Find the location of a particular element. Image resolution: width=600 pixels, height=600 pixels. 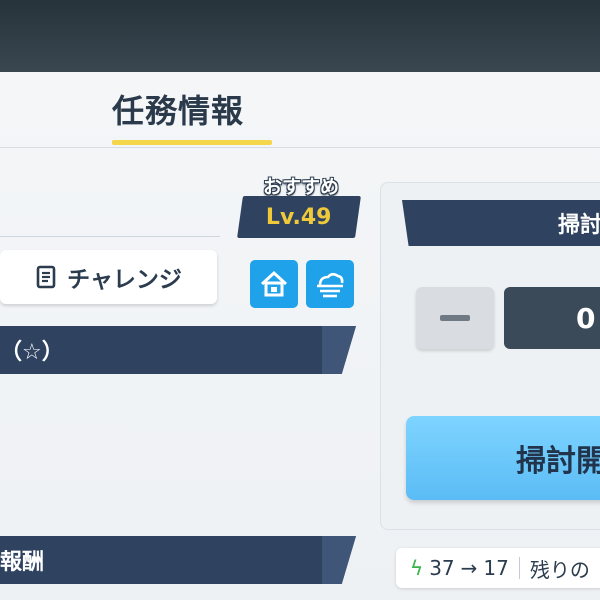

section-banner-rewards: 報酬 is located at coordinates (178, 560).